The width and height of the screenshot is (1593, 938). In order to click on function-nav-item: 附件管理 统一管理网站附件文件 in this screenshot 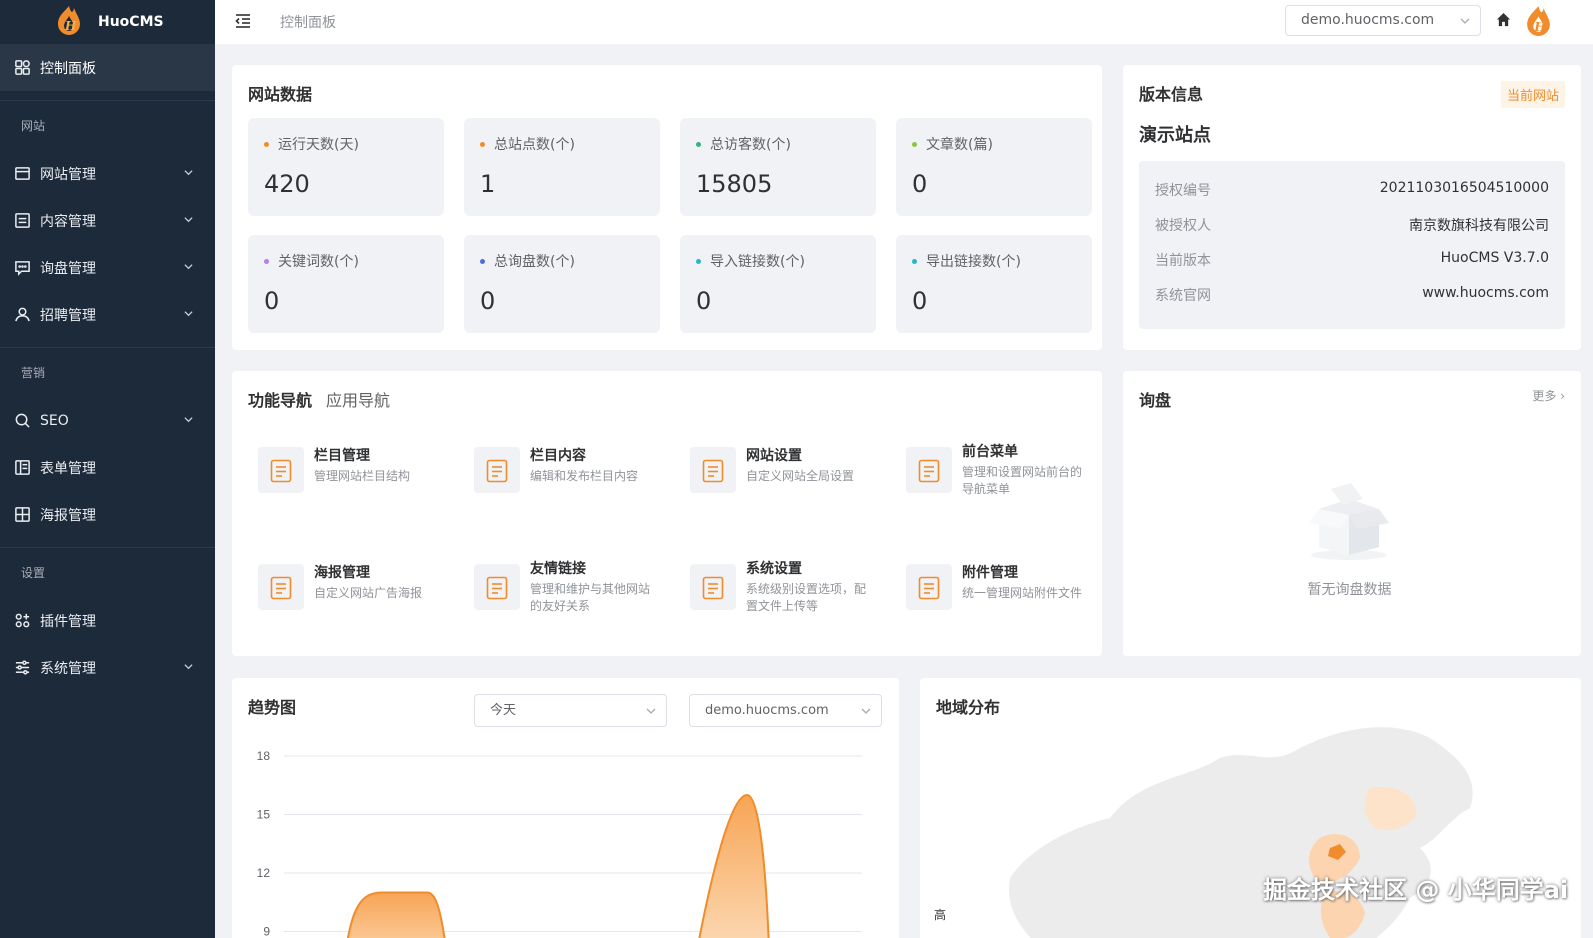, I will do `click(1006, 585)`.